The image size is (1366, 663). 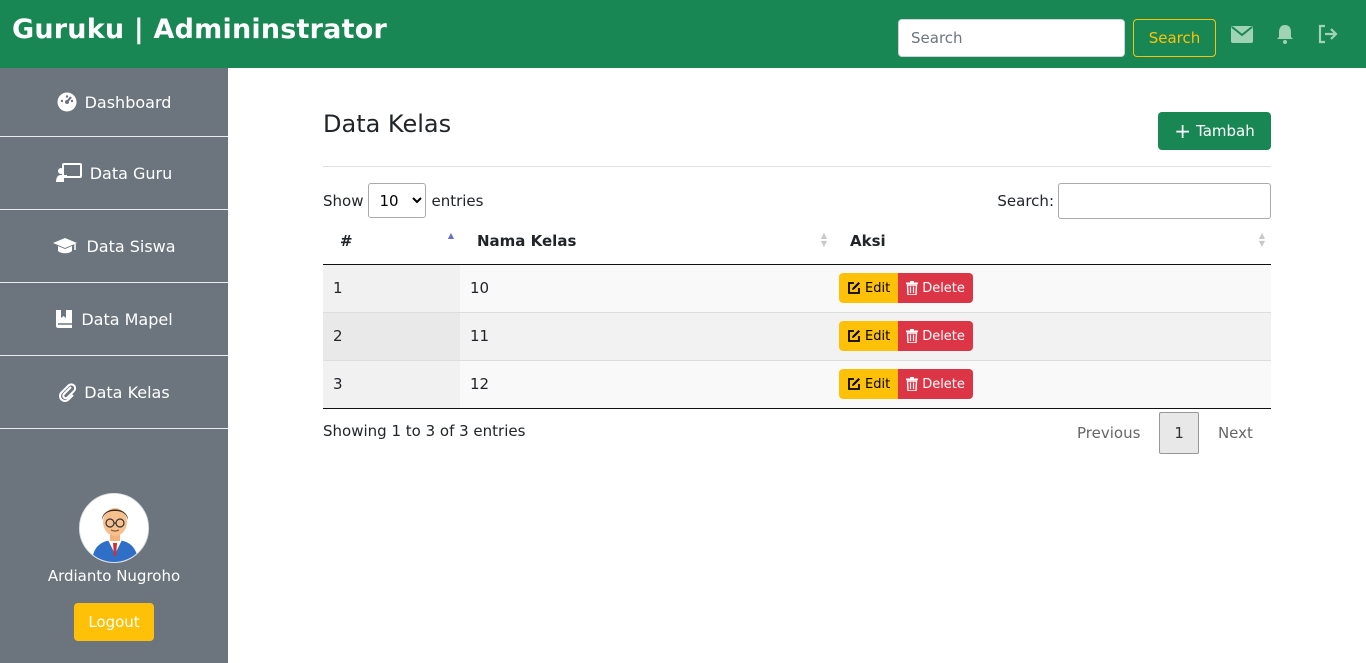 I want to click on show-label: Show, so click(x=343, y=200).